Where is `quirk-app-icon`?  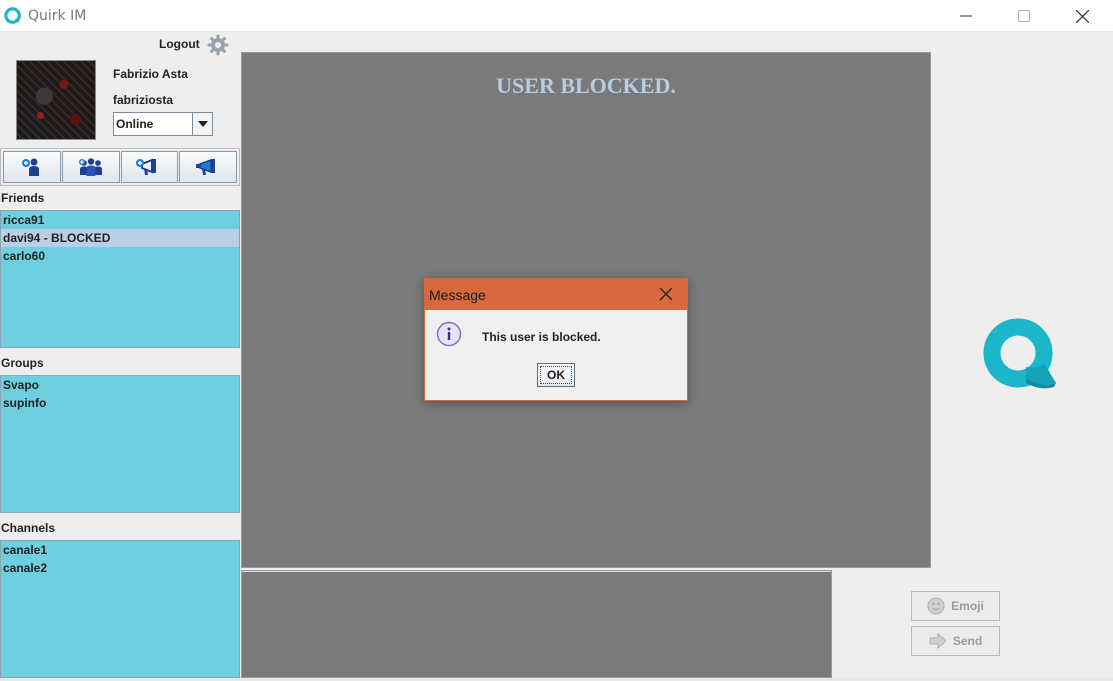
quirk-app-icon is located at coordinates (12, 15).